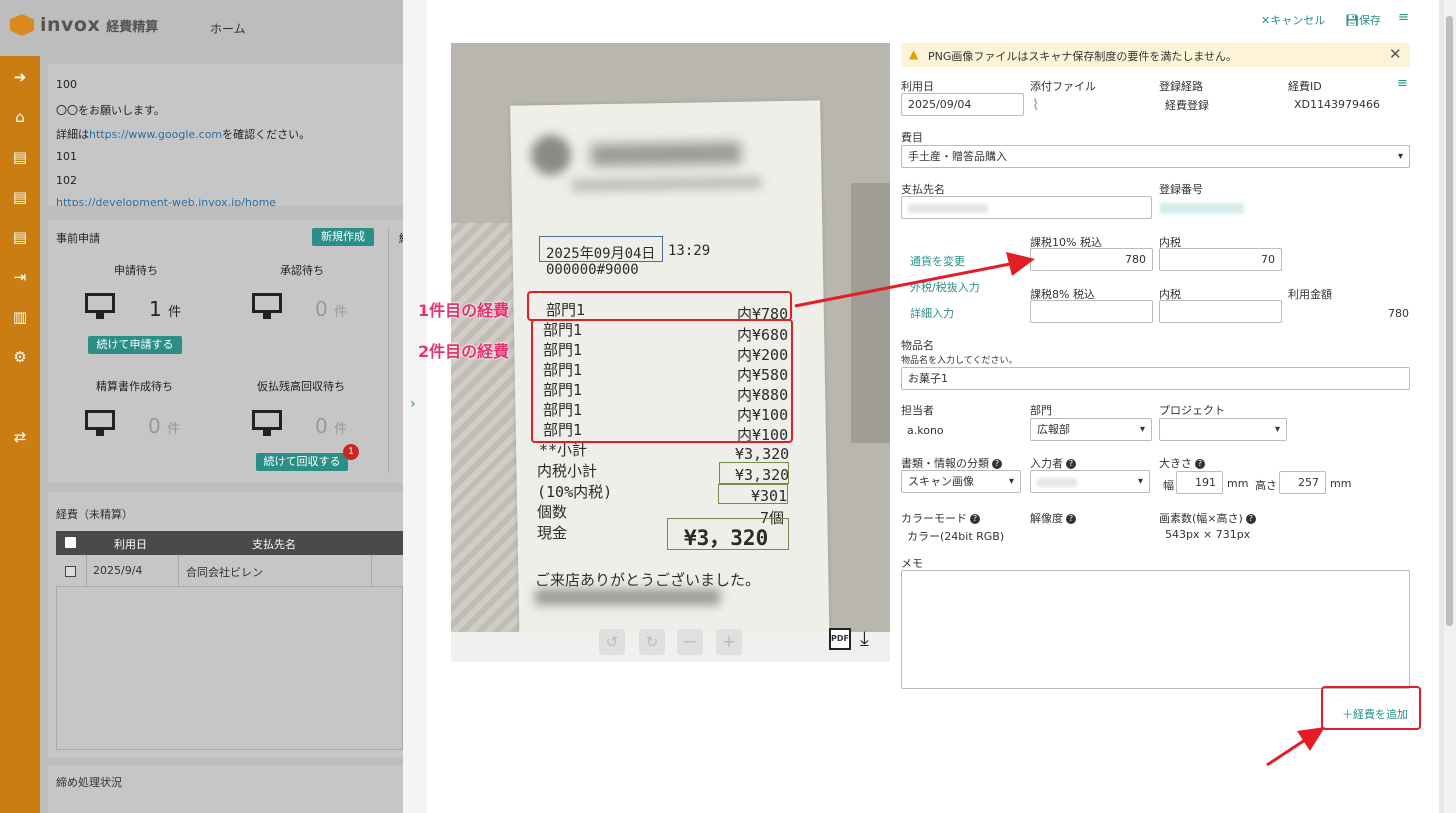 The height and width of the screenshot is (813, 1456). Describe the element at coordinates (1155, 55) in the screenshot. I see `warning-banner: ▲ PNG画像ファイルはスキャナ保存制度の要件を満たしません。 ✕` at that location.